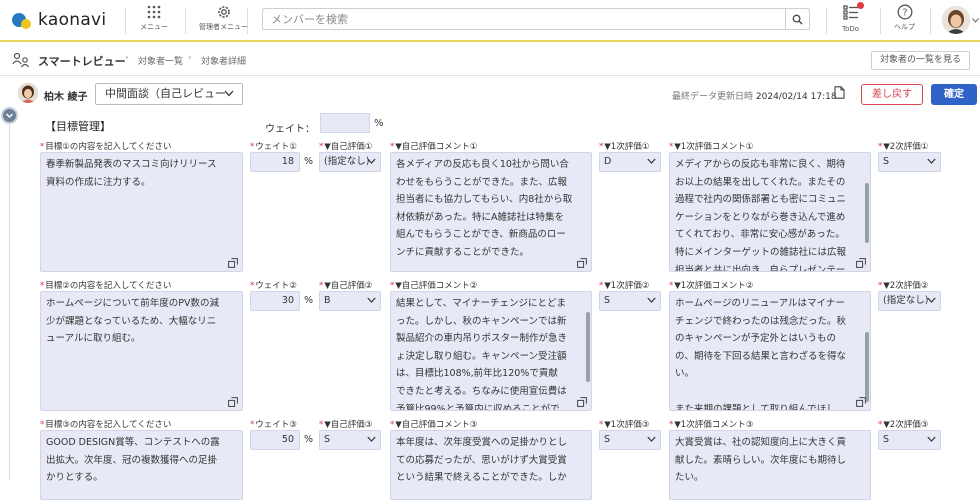 Image resolution: width=980 pixels, height=500 pixels. Describe the element at coordinates (796, 97) in the screenshot. I see `last-updated-value: 2024/02/14 17:18` at that location.